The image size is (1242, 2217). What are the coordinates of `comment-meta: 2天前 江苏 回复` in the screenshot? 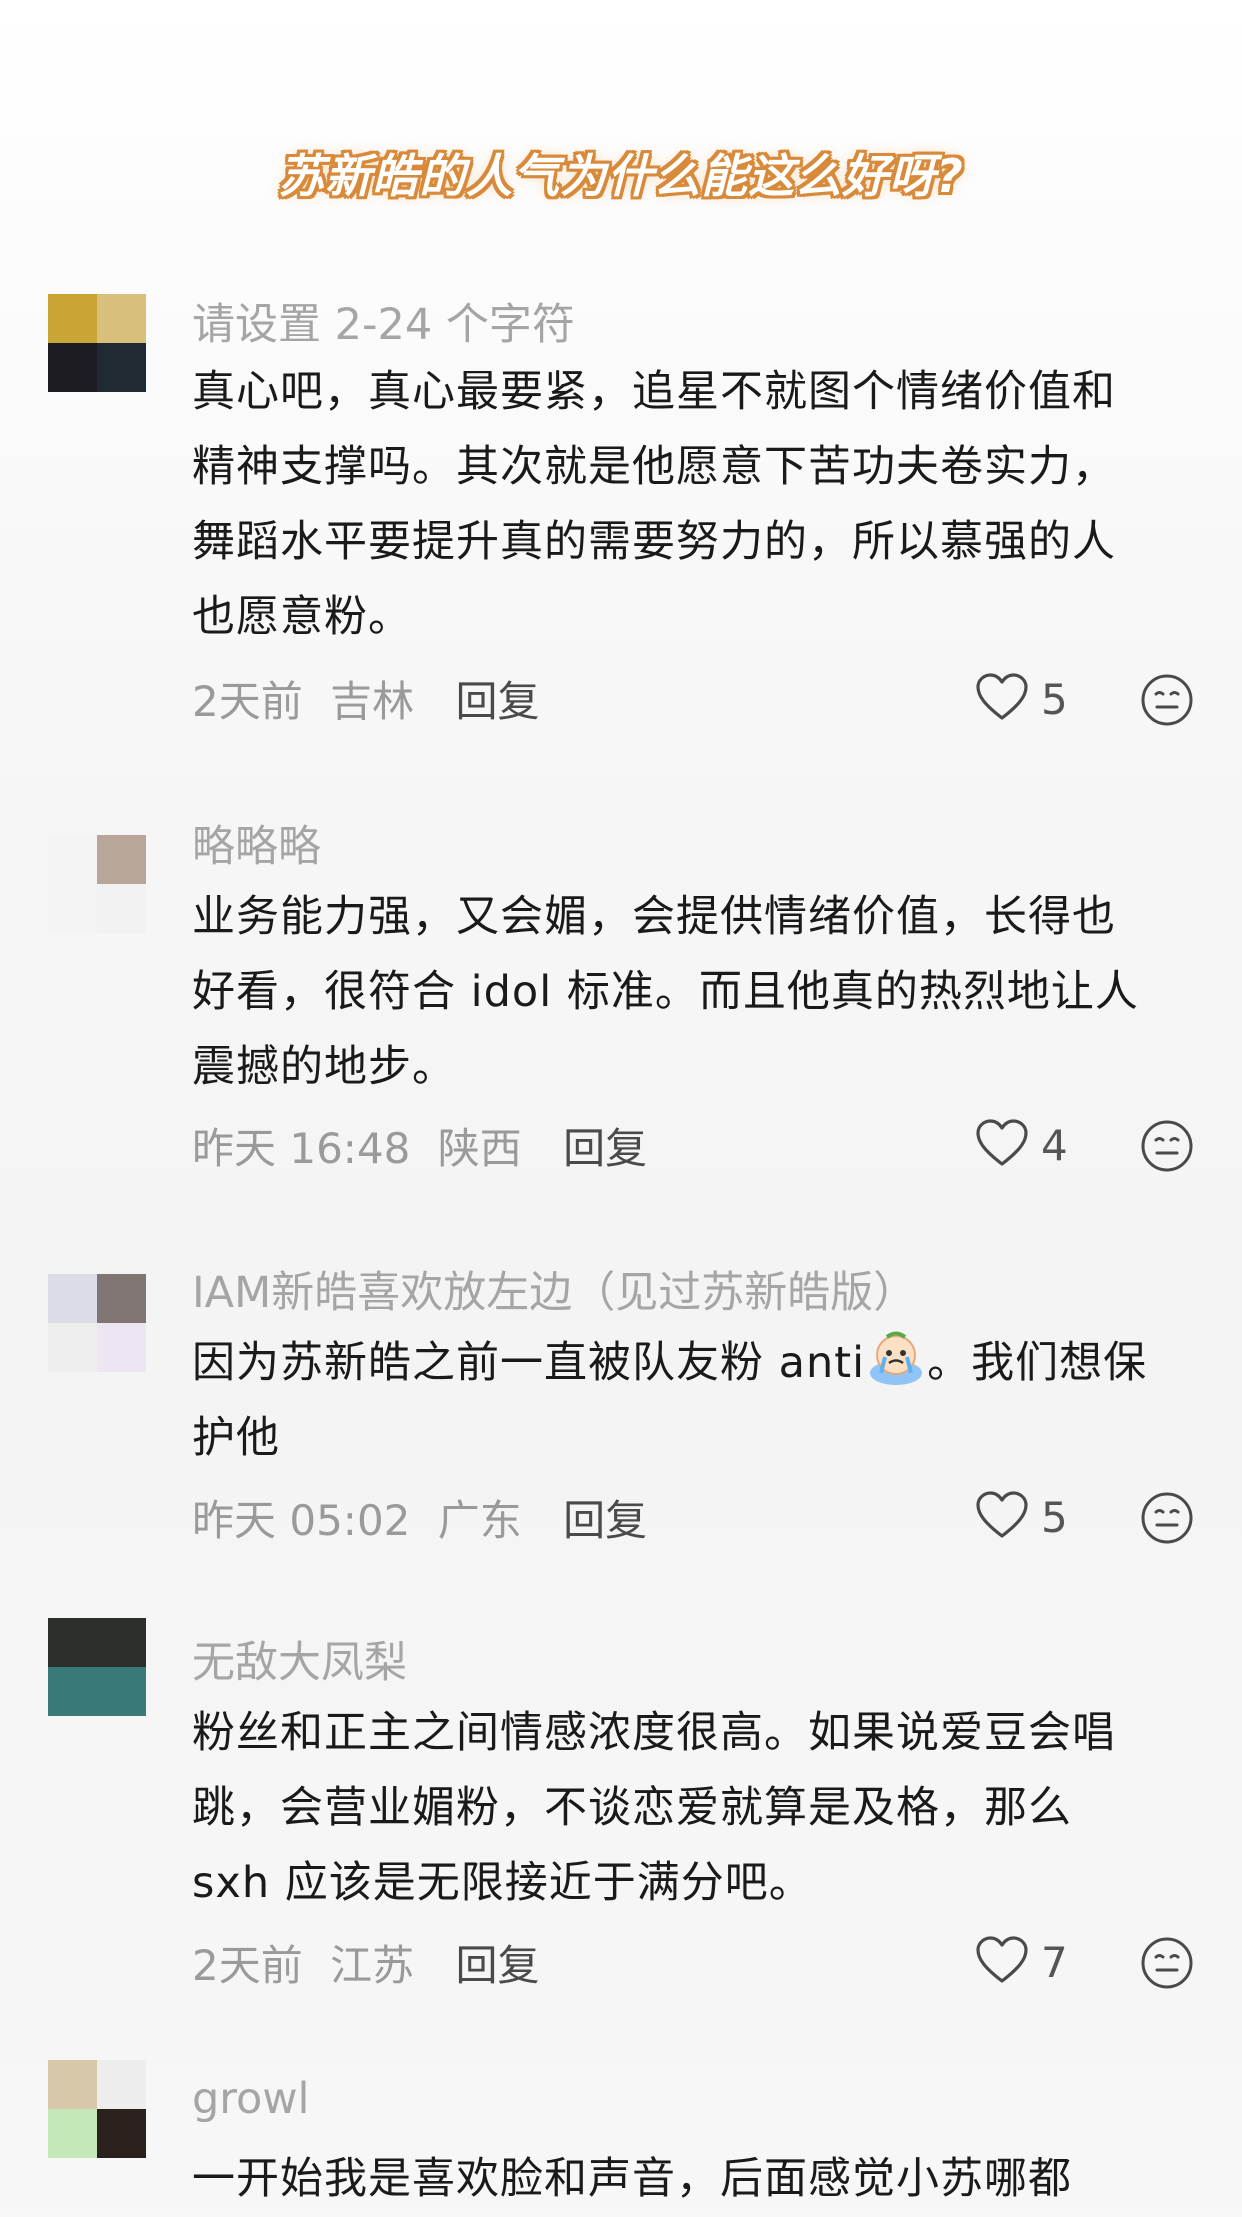 It's located at (365, 1962).